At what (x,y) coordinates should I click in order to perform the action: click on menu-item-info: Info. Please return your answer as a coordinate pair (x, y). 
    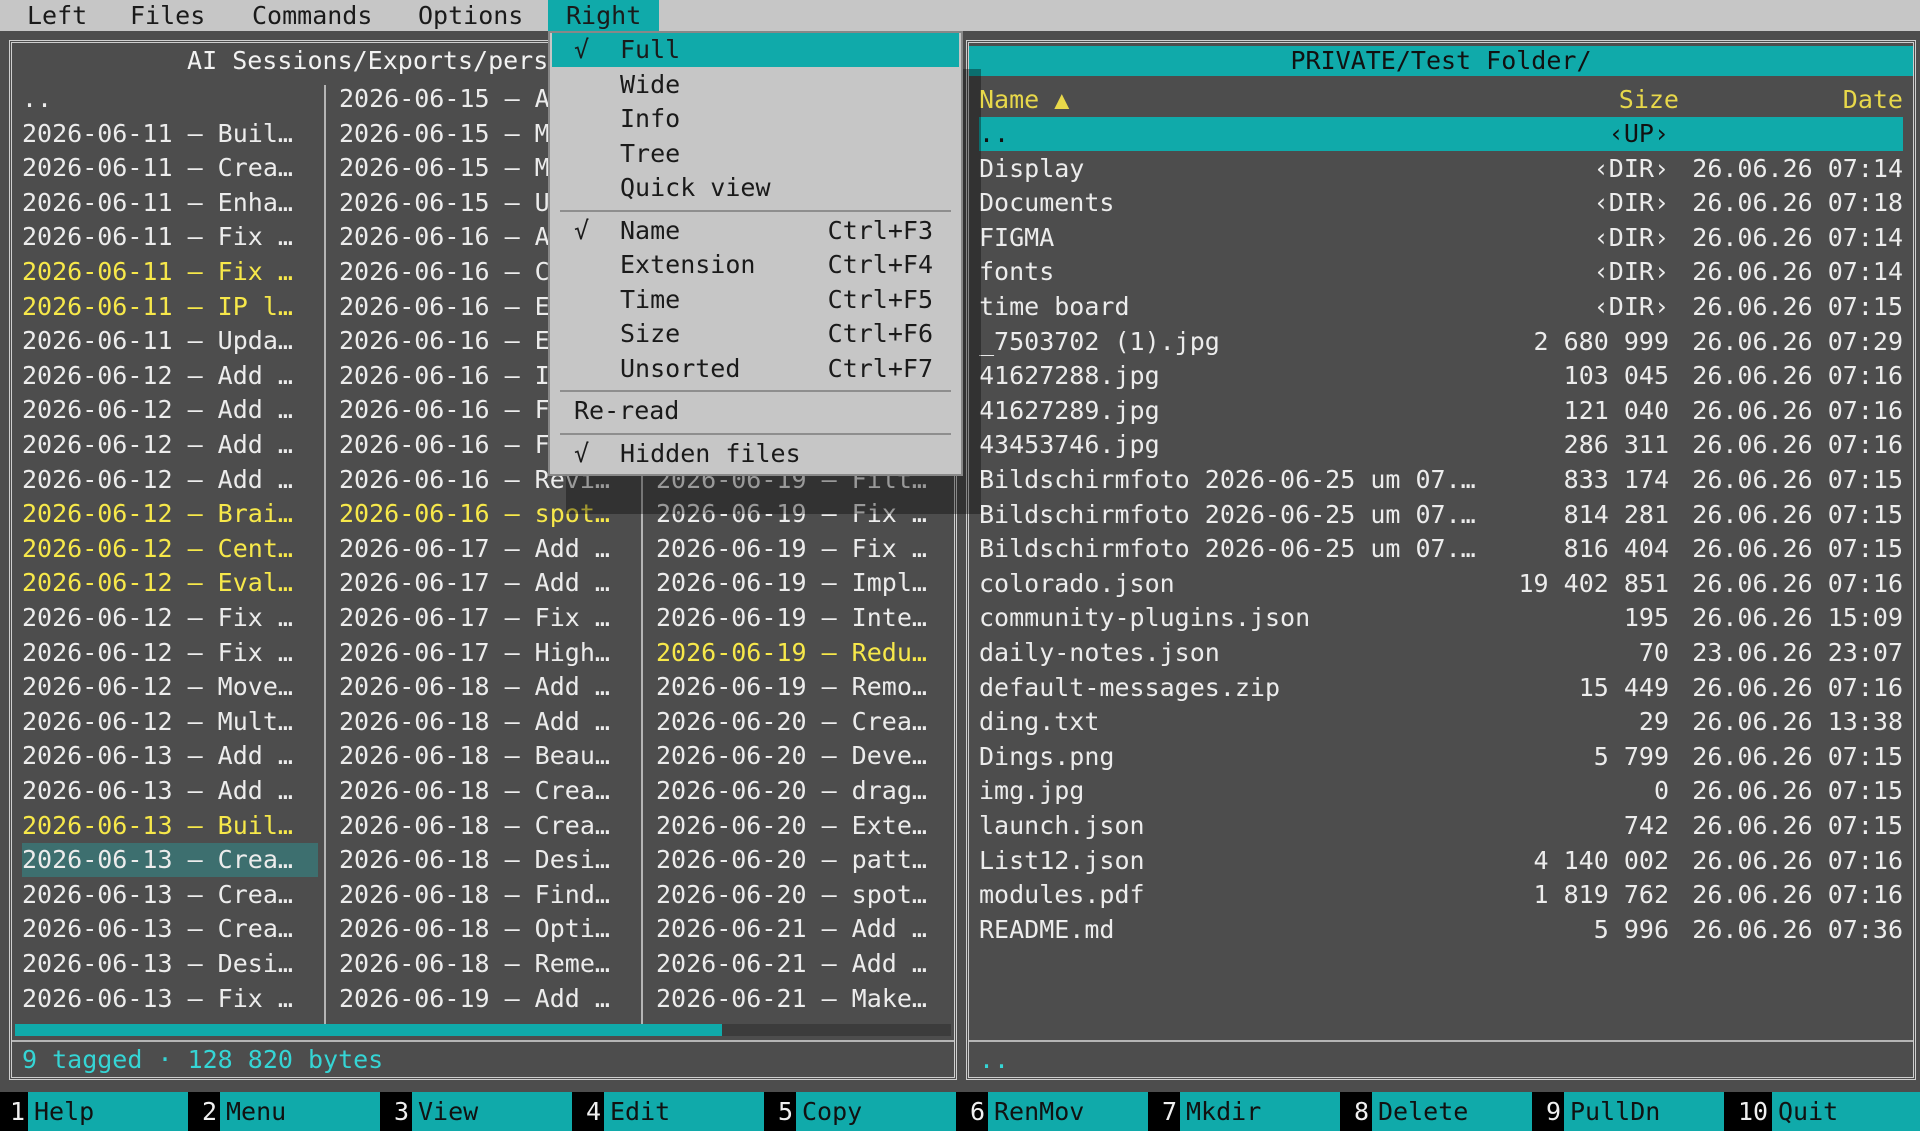
    Looking at the image, I should click on (755, 119).